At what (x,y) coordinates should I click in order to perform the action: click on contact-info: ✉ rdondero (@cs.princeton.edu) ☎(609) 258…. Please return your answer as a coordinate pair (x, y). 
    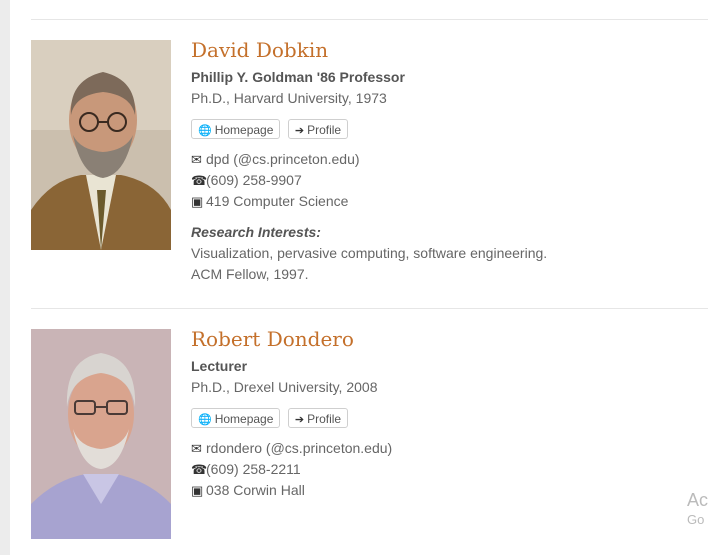
    Looking at the image, I should click on (441, 469).